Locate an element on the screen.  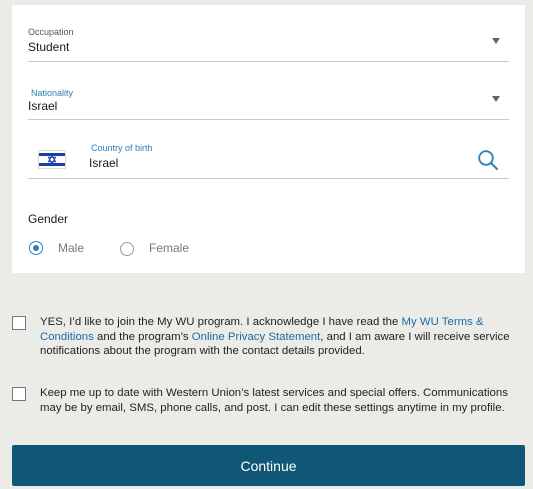
nationality-value: Israel is located at coordinates (43, 106).